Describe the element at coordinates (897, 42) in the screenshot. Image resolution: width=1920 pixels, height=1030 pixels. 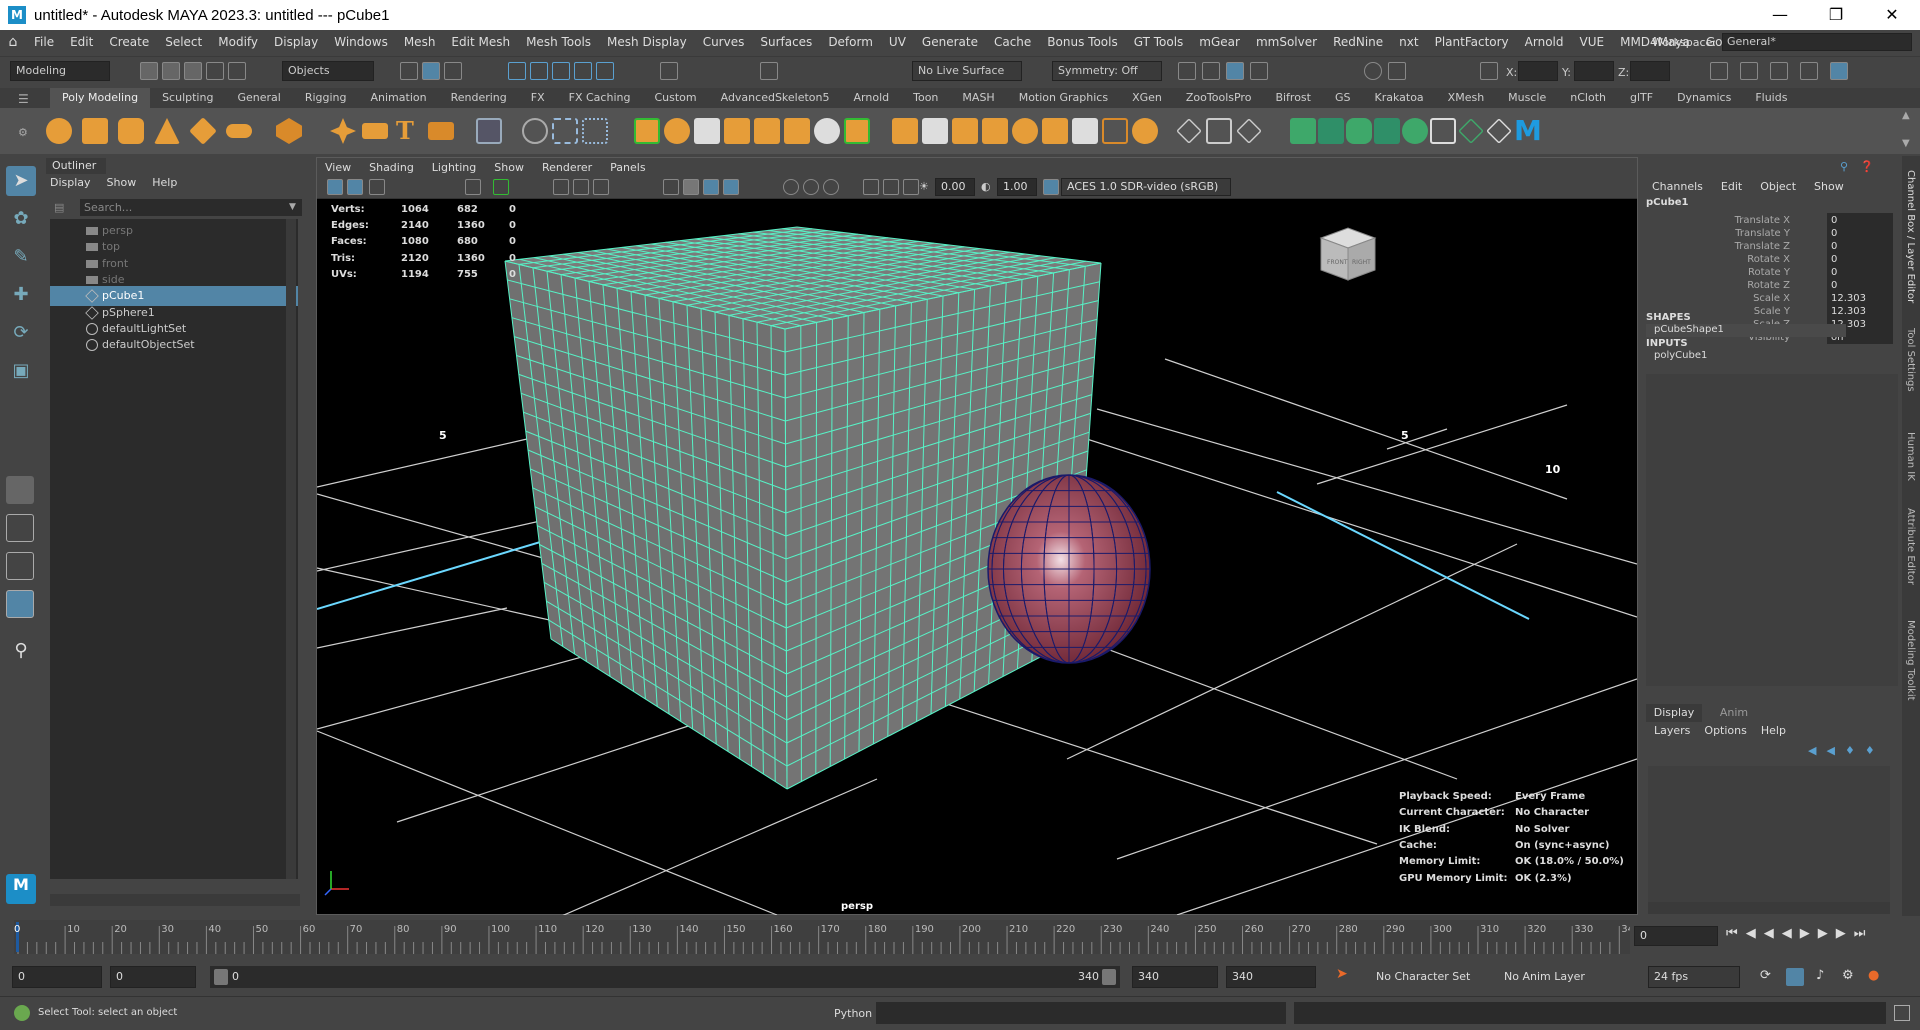
I see `menu-uv: UV` at that location.